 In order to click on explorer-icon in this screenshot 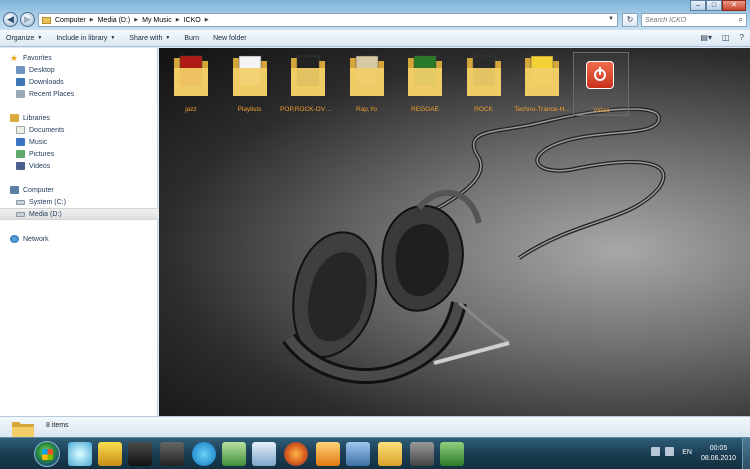, I will do `click(390, 454)`.